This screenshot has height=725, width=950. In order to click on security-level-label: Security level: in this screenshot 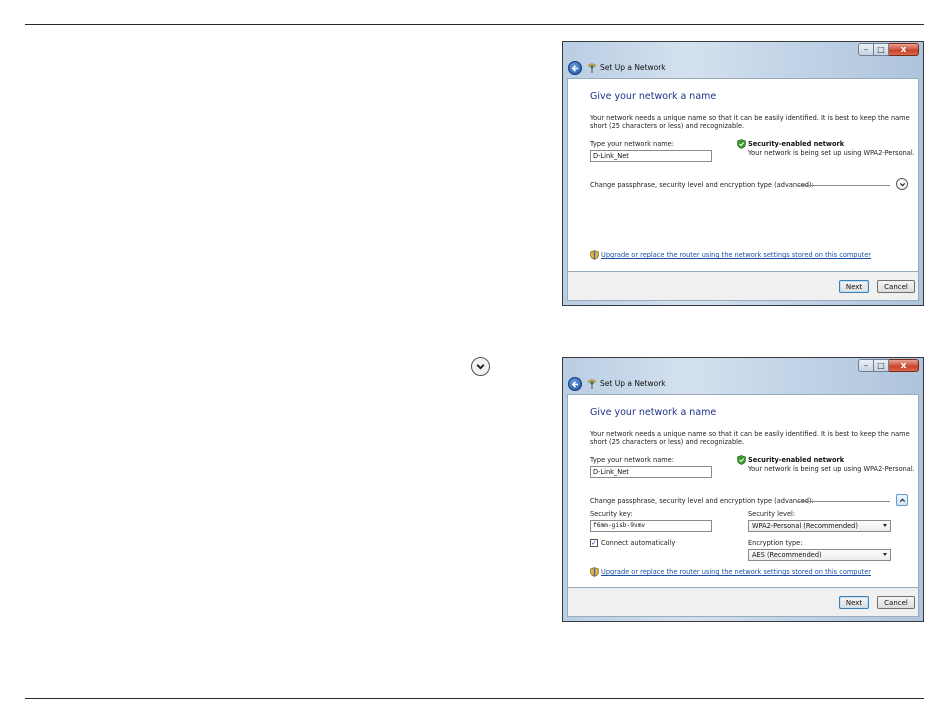, I will do `click(772, 514)`.